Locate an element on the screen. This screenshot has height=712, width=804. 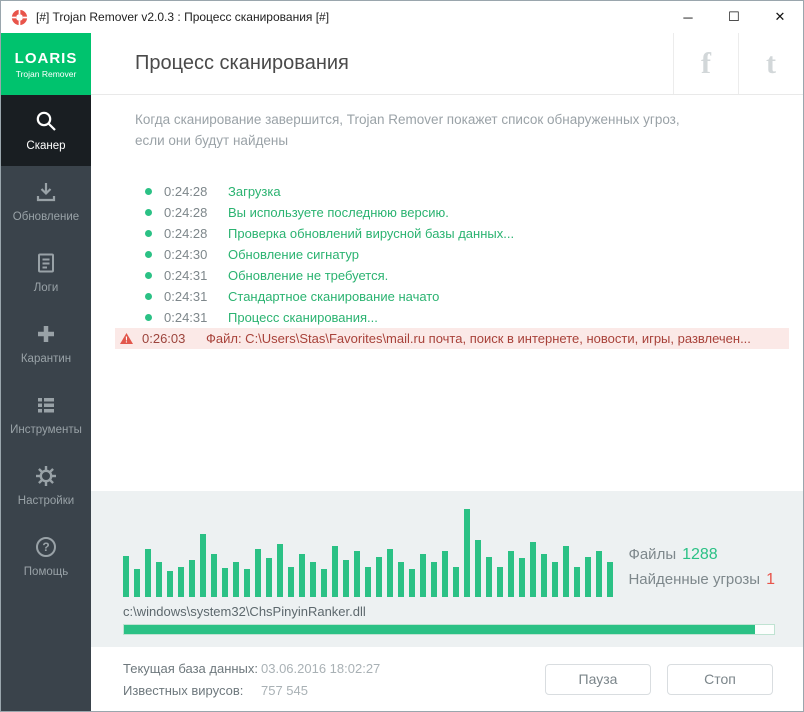
files-label: Файлы is located at coordinates (652, 554).